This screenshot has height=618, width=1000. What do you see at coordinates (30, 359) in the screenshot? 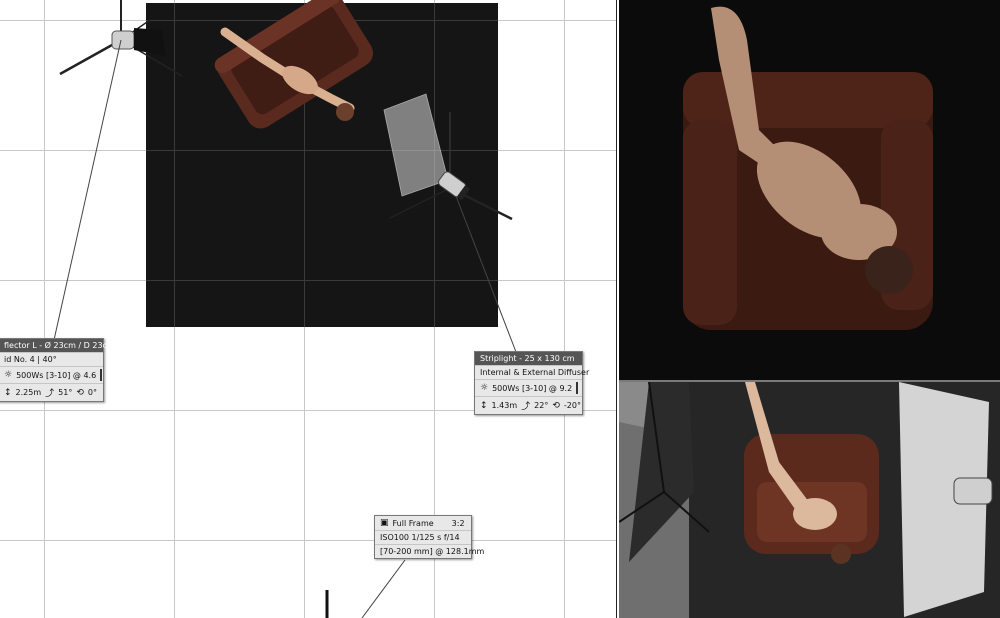
I see `reflector-grid-text: id No. 4 | 40°` at bounding box center [30, 359].